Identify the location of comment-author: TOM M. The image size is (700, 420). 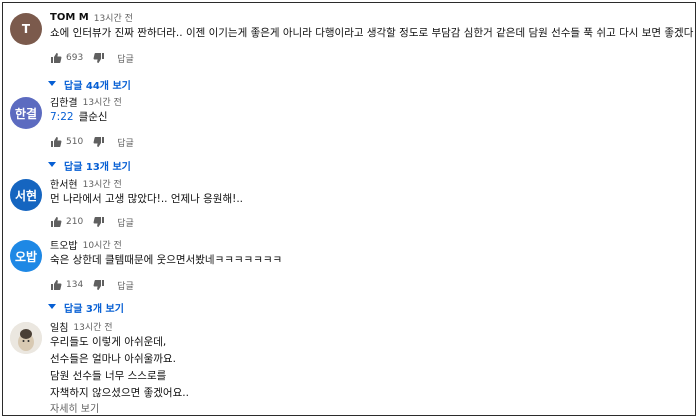
(69, 17).